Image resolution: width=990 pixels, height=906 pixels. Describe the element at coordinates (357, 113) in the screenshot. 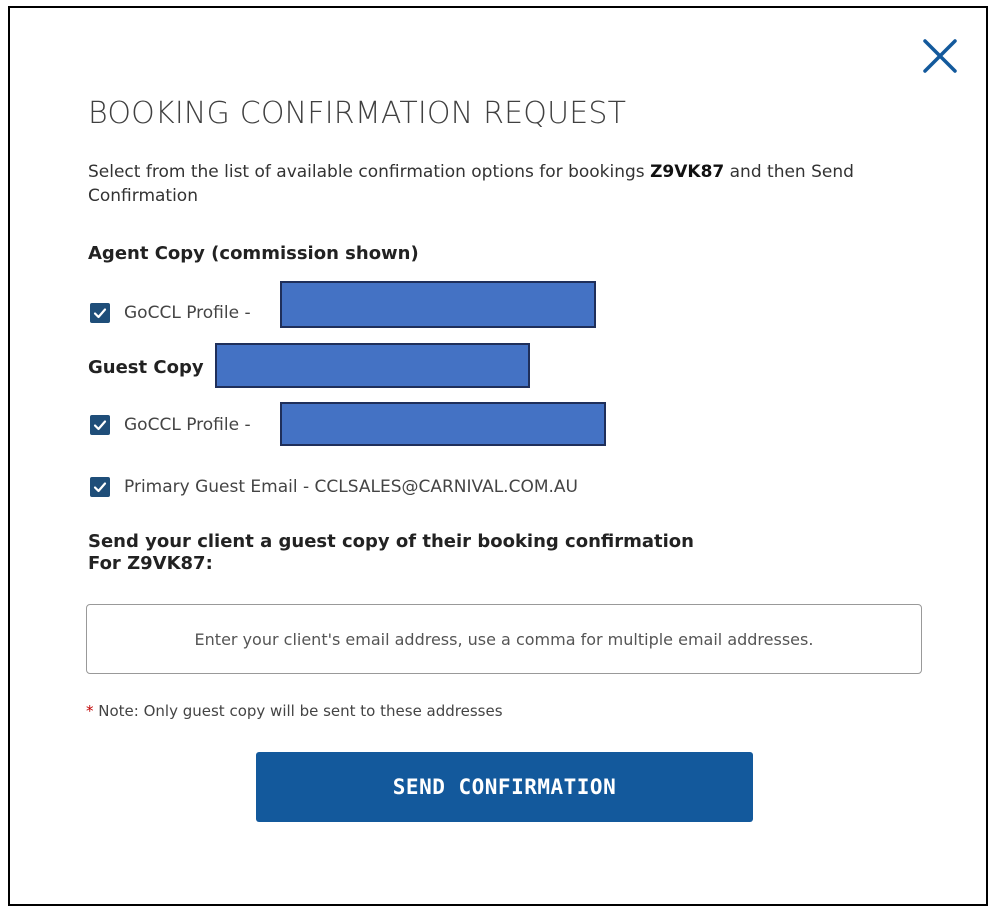

I see `dialog-title: BOOKING CONFIRMATION REQUEST` at that location.